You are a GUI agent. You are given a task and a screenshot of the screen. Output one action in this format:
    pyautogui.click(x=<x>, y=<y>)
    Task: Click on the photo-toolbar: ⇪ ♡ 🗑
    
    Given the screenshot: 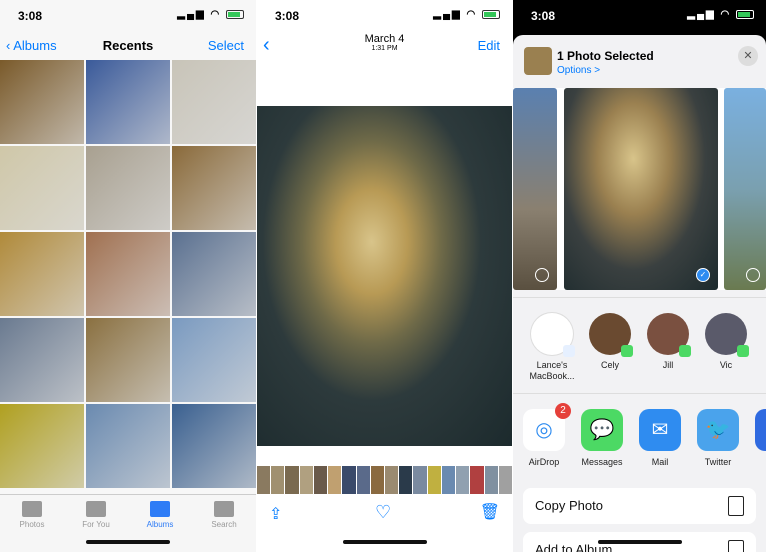 What is the action you would take?
    pyautogui.click(x=384, y=515)
    